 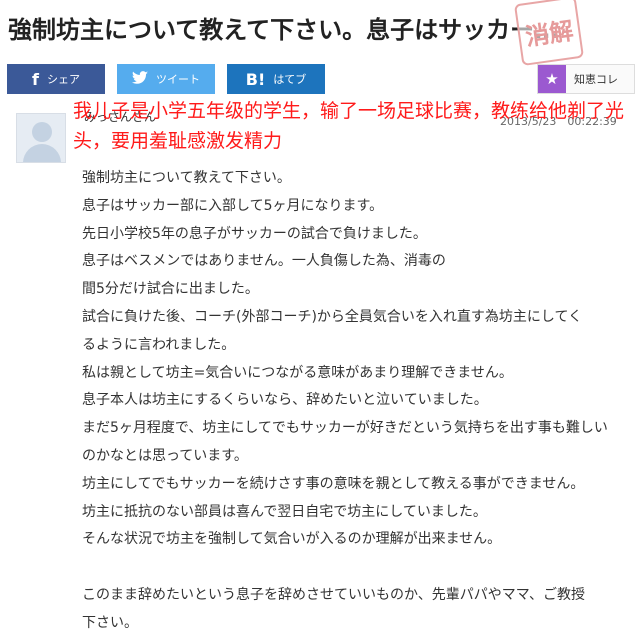 What do you see at coordinates (159, 344) in the screenshot?
I see `body-line: るように言われました。` at bounding box center [159, 344].